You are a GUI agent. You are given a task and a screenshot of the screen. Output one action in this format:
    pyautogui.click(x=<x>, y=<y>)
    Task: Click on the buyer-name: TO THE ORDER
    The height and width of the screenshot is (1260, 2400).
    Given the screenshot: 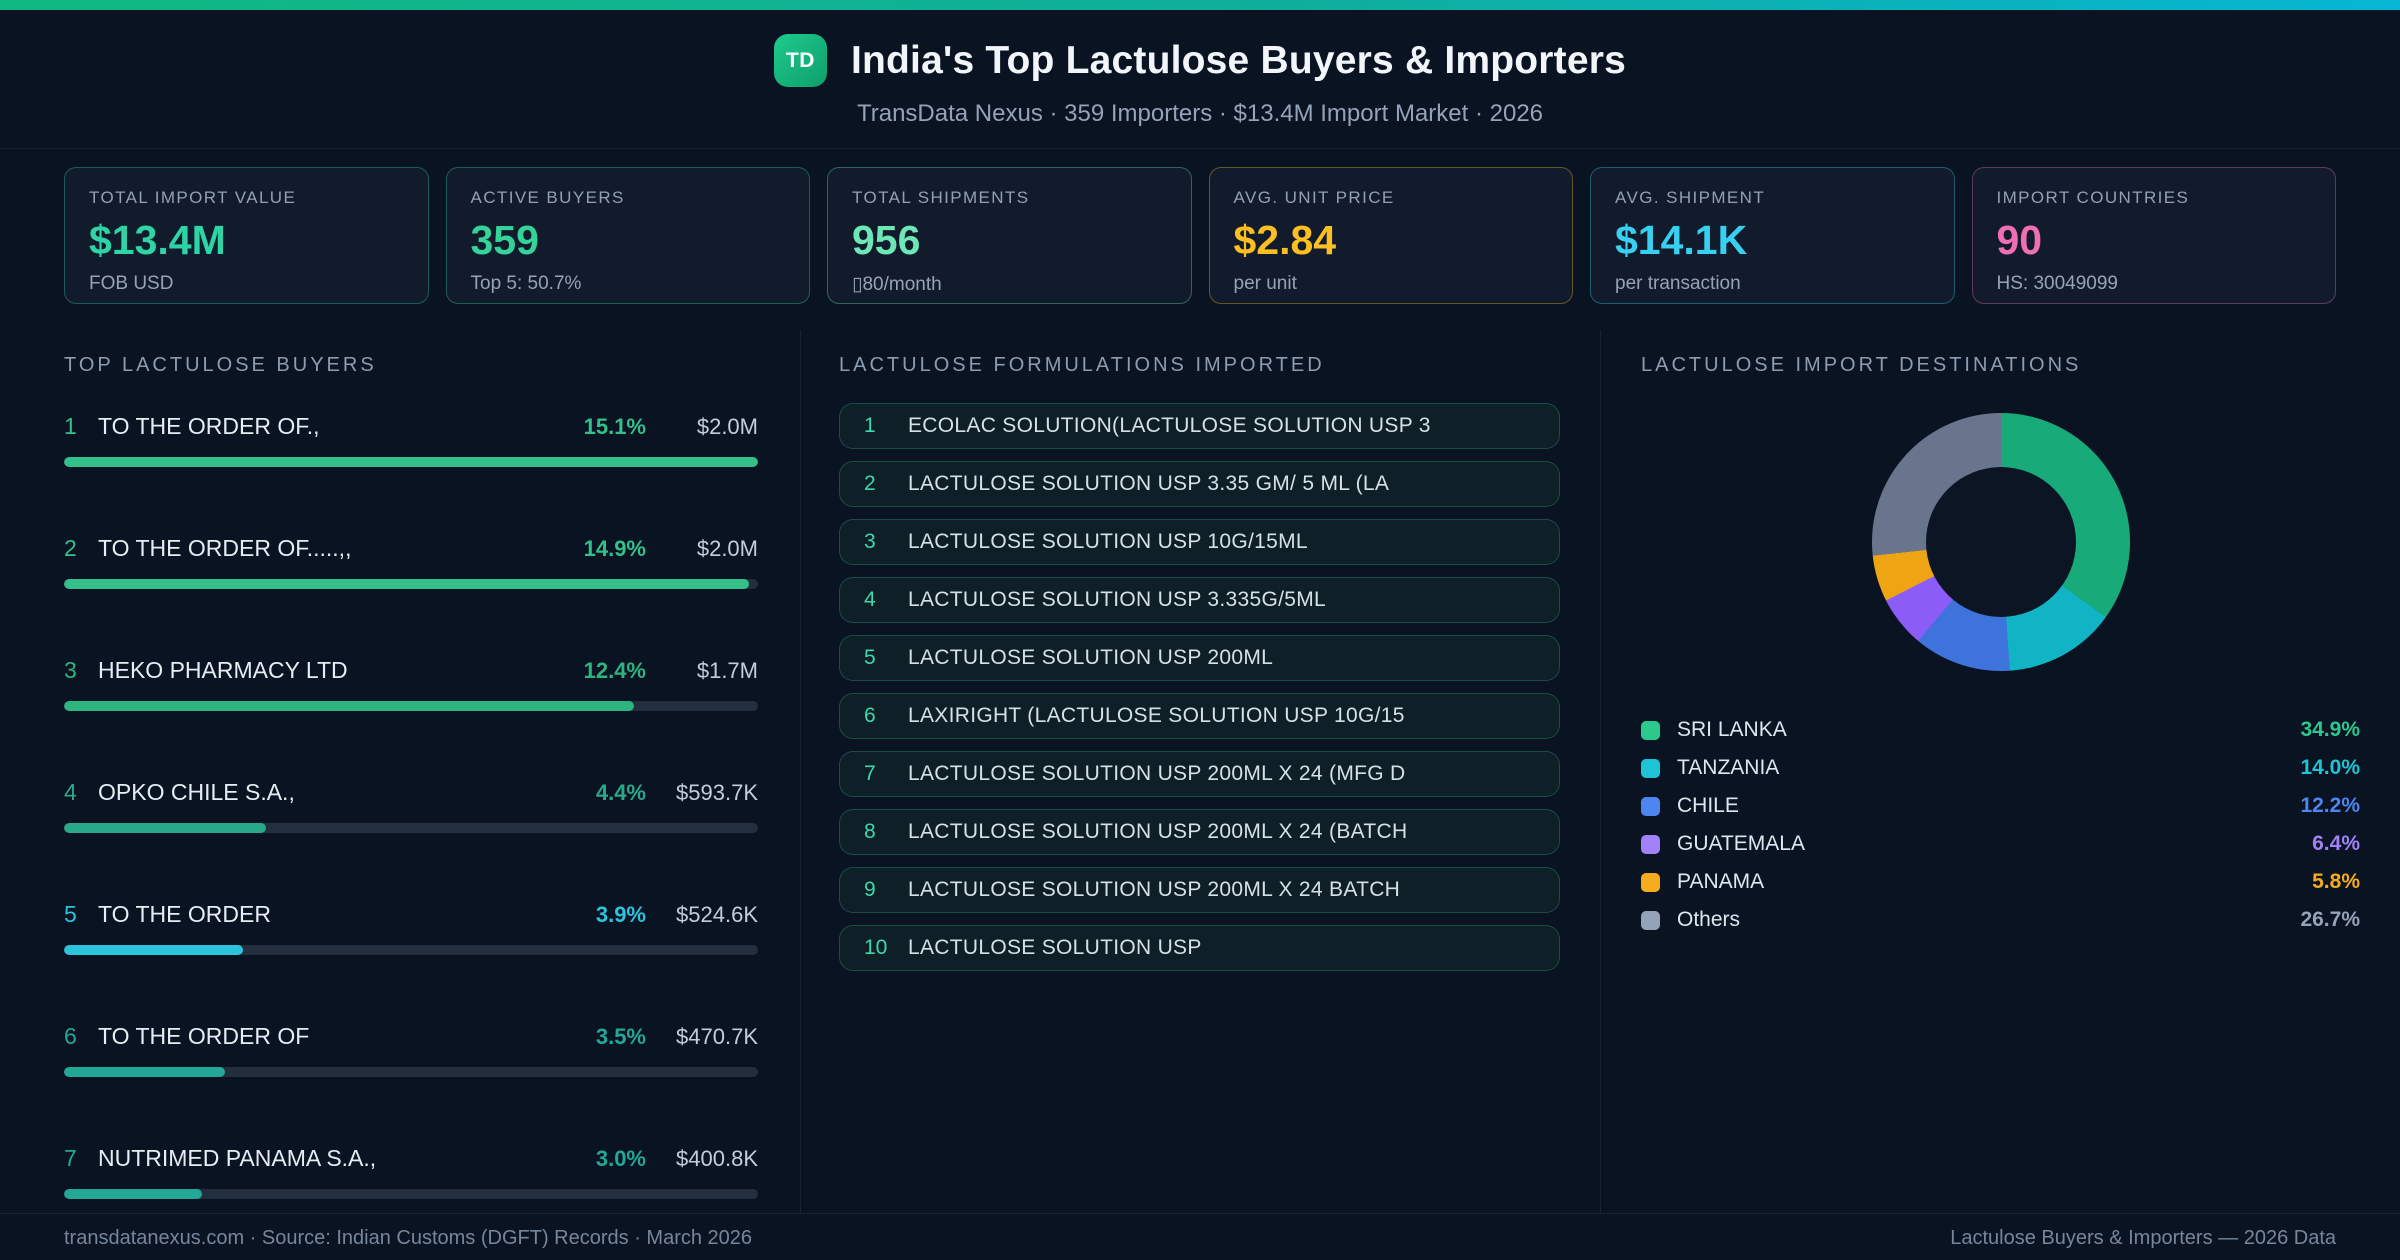 What is the action you would take?
    pyautogui.click(x=184, y=914)
    